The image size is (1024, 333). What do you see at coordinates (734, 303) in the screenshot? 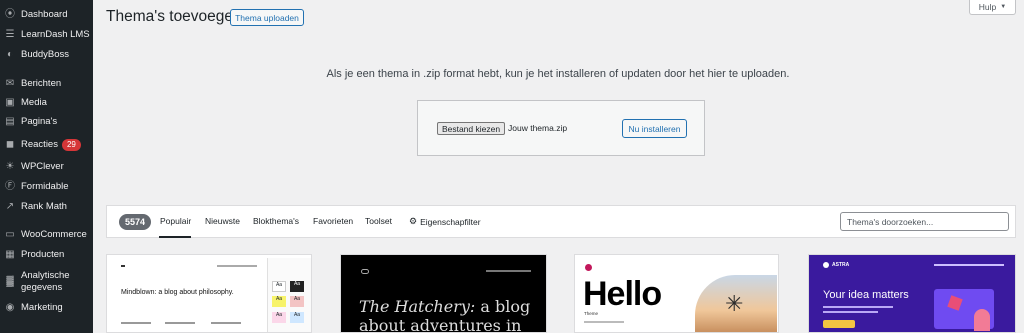
I see `palm-tree-icon: ✳` at bounding box center [734, 303].